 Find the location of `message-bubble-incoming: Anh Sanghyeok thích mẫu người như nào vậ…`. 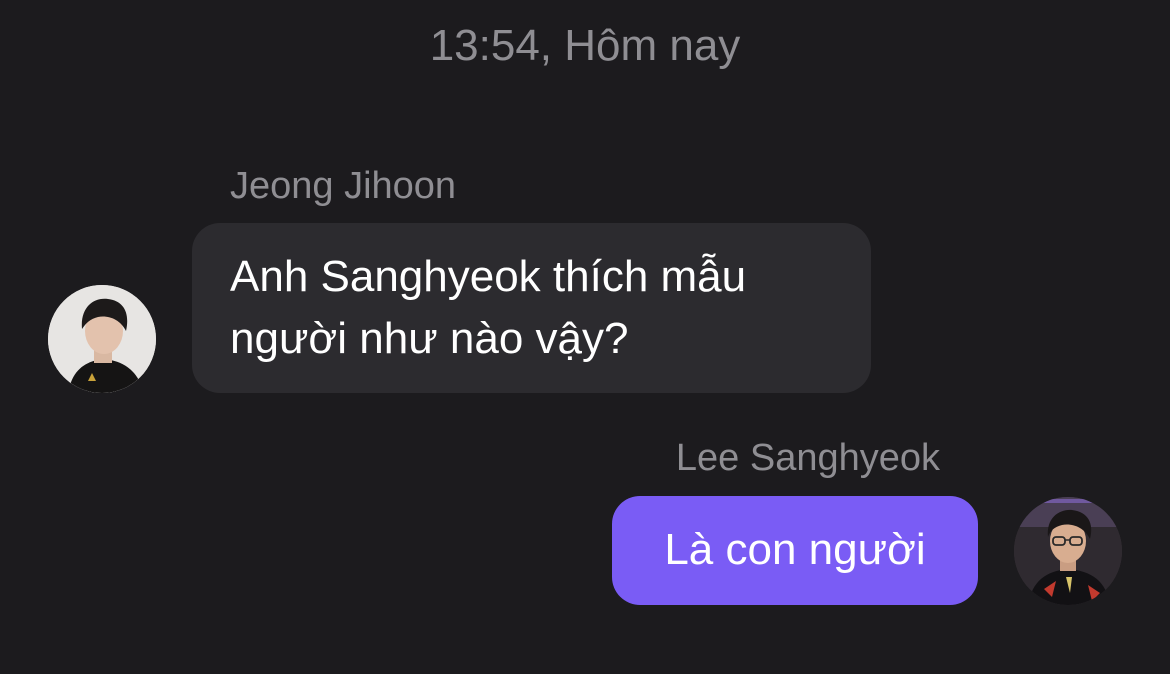

message-bubble-incoming: Anh Sanghyeok thích mẫu người như nào vậ… is located at coordinates (531, 308).